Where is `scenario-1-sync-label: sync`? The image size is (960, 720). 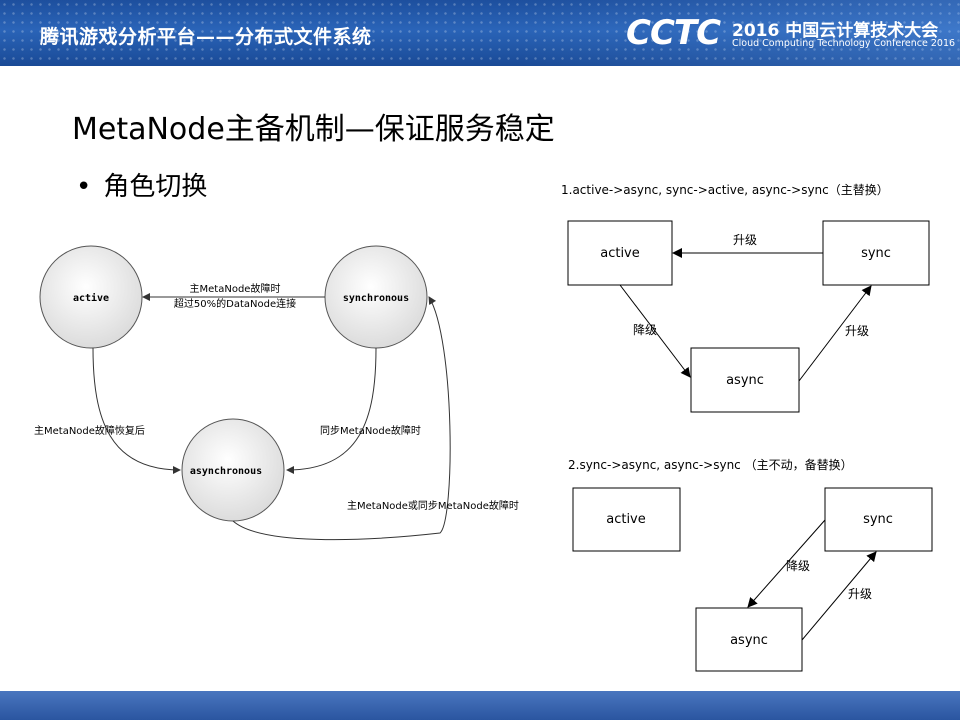
scenario-1-sync-label: sync is located at coordinates (876, 253).